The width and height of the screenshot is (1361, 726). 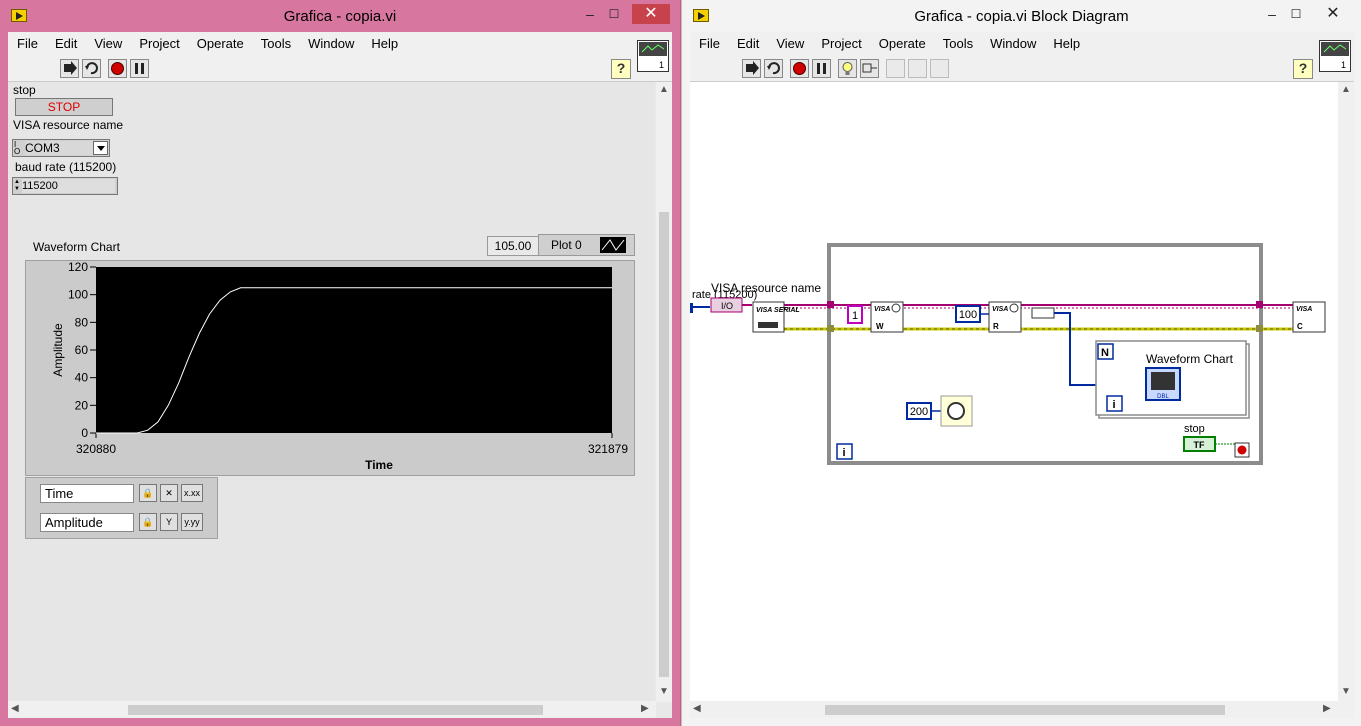 What do you see at coordinates (340, 15) in the screenshot?
I see `front-panel-titlebar: Grafica - copia.vi – ☐ ✕` at bounding box center [340, 15].